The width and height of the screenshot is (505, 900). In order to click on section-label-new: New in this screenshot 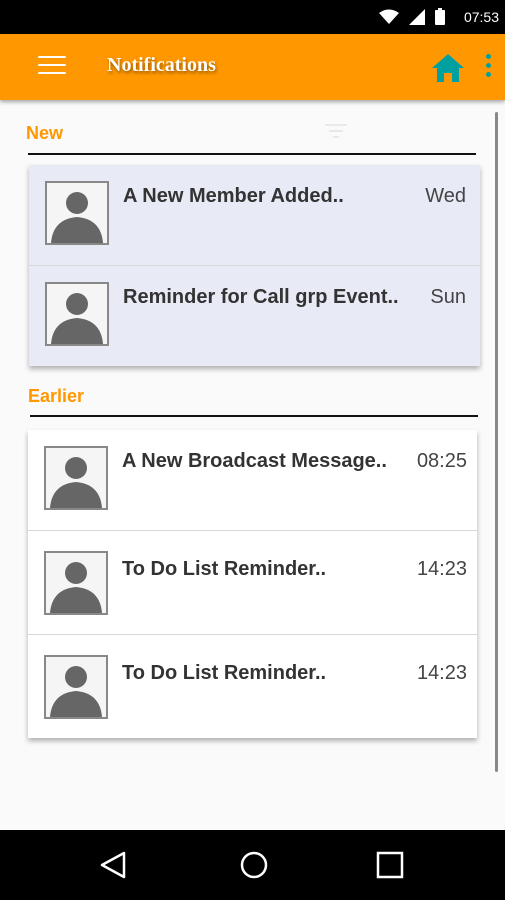, I will do `click(45, 133)`.